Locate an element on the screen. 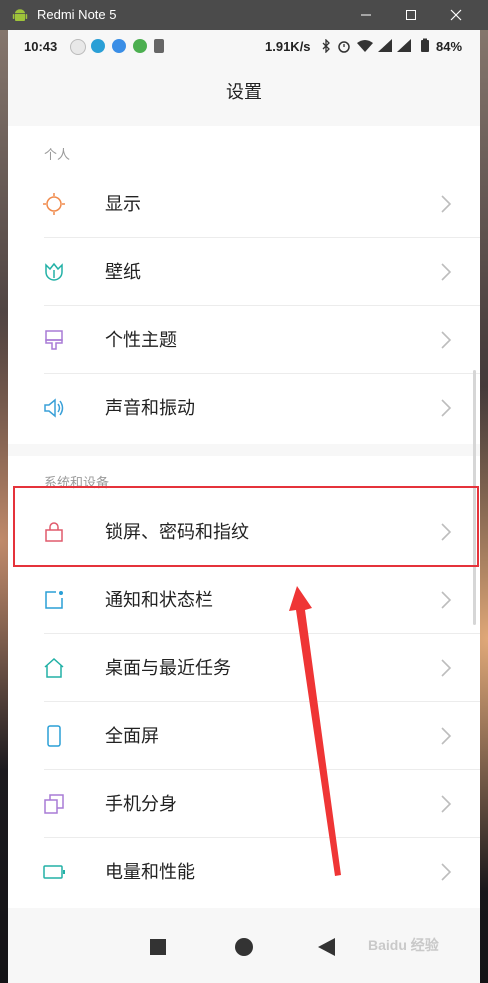 Image resolution: width=488 pixels, height=983 pixels. item-label: 显示 is located at coordinates (123, 204).